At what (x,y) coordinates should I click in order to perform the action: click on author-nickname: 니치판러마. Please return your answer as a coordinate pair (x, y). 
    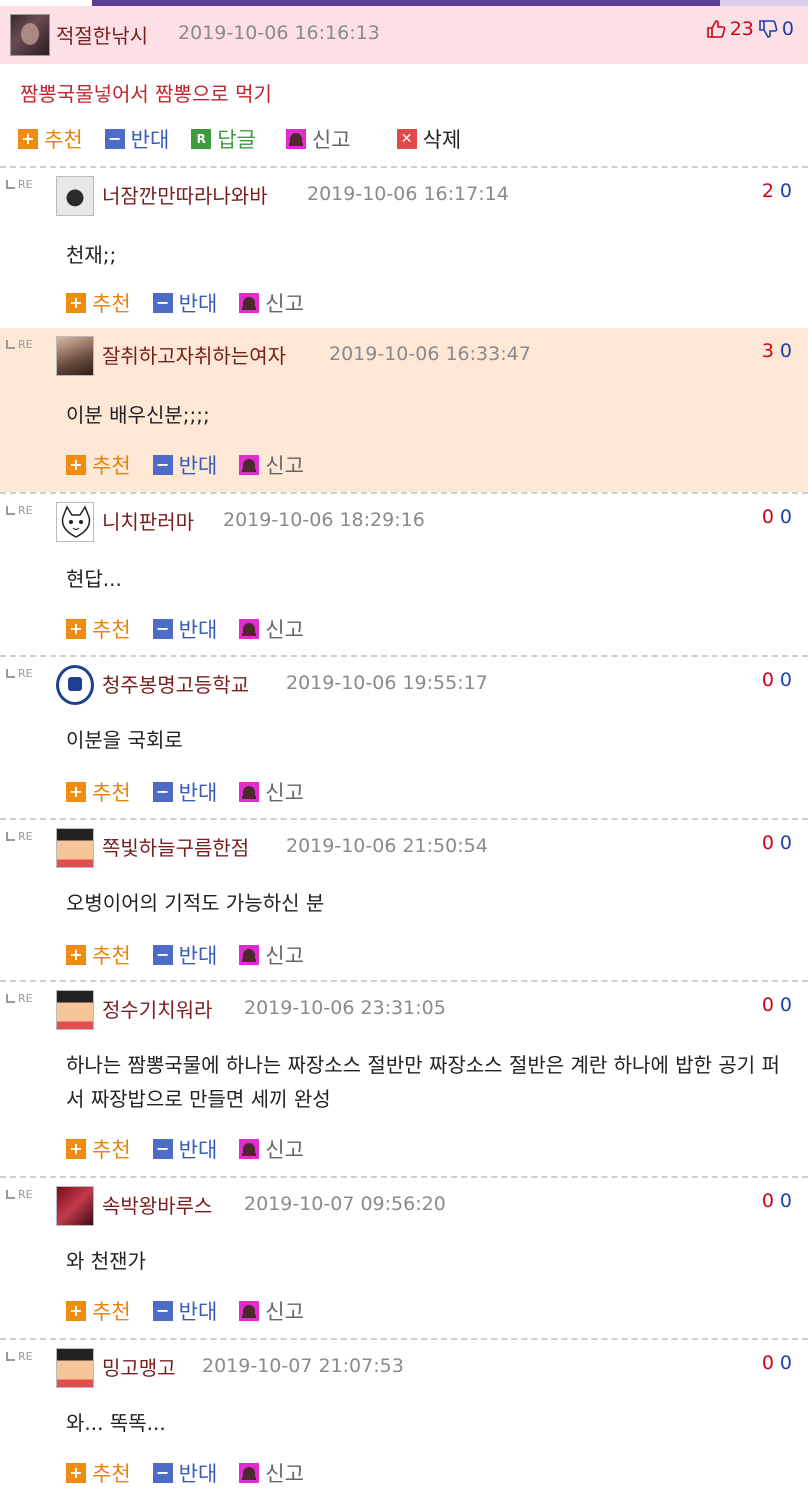
    Looking at the image, I should click on (148, 520).